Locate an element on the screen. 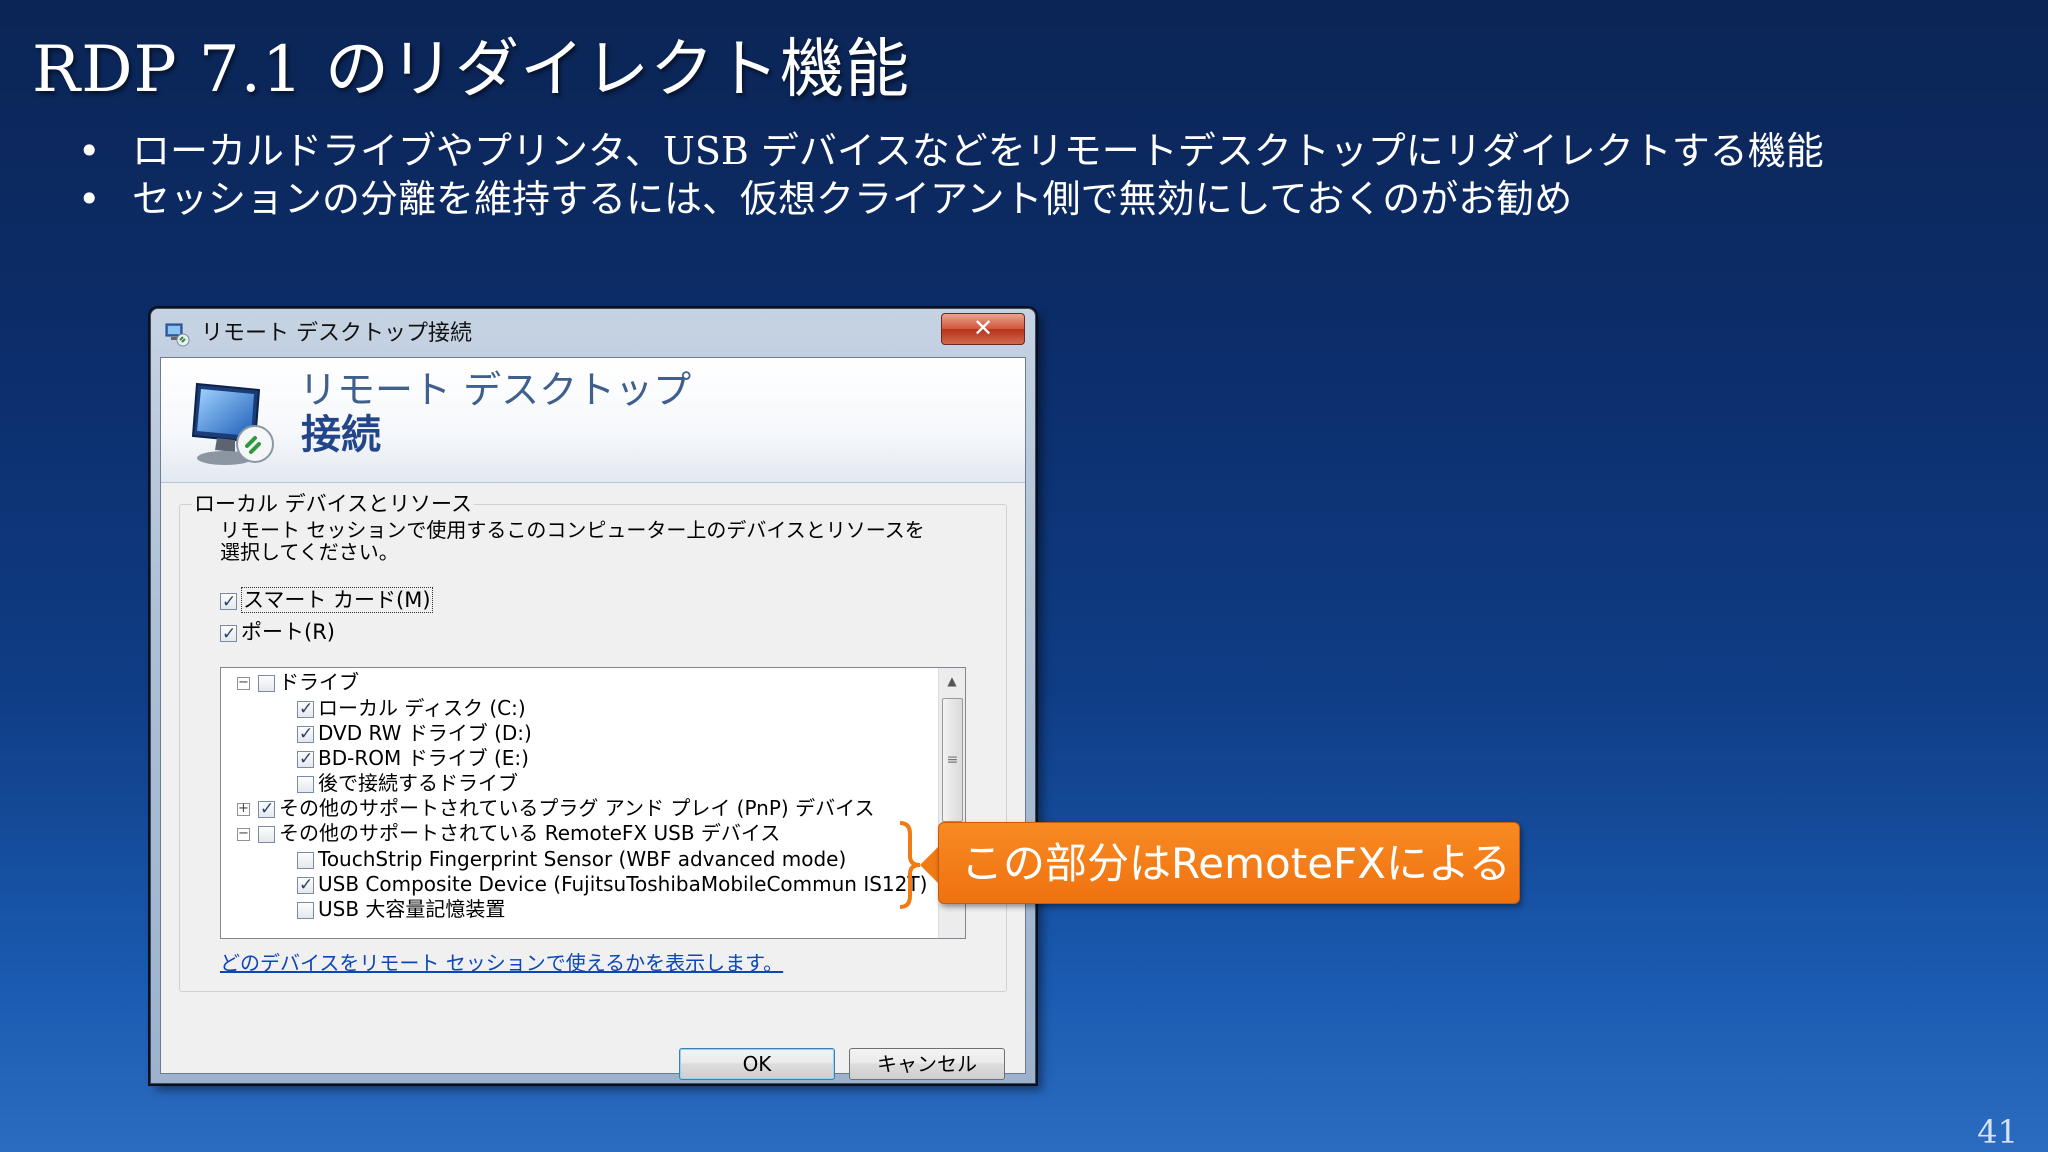  tree-item-label: USB 大容量記憶装置 is located at coordinates (412, 909).